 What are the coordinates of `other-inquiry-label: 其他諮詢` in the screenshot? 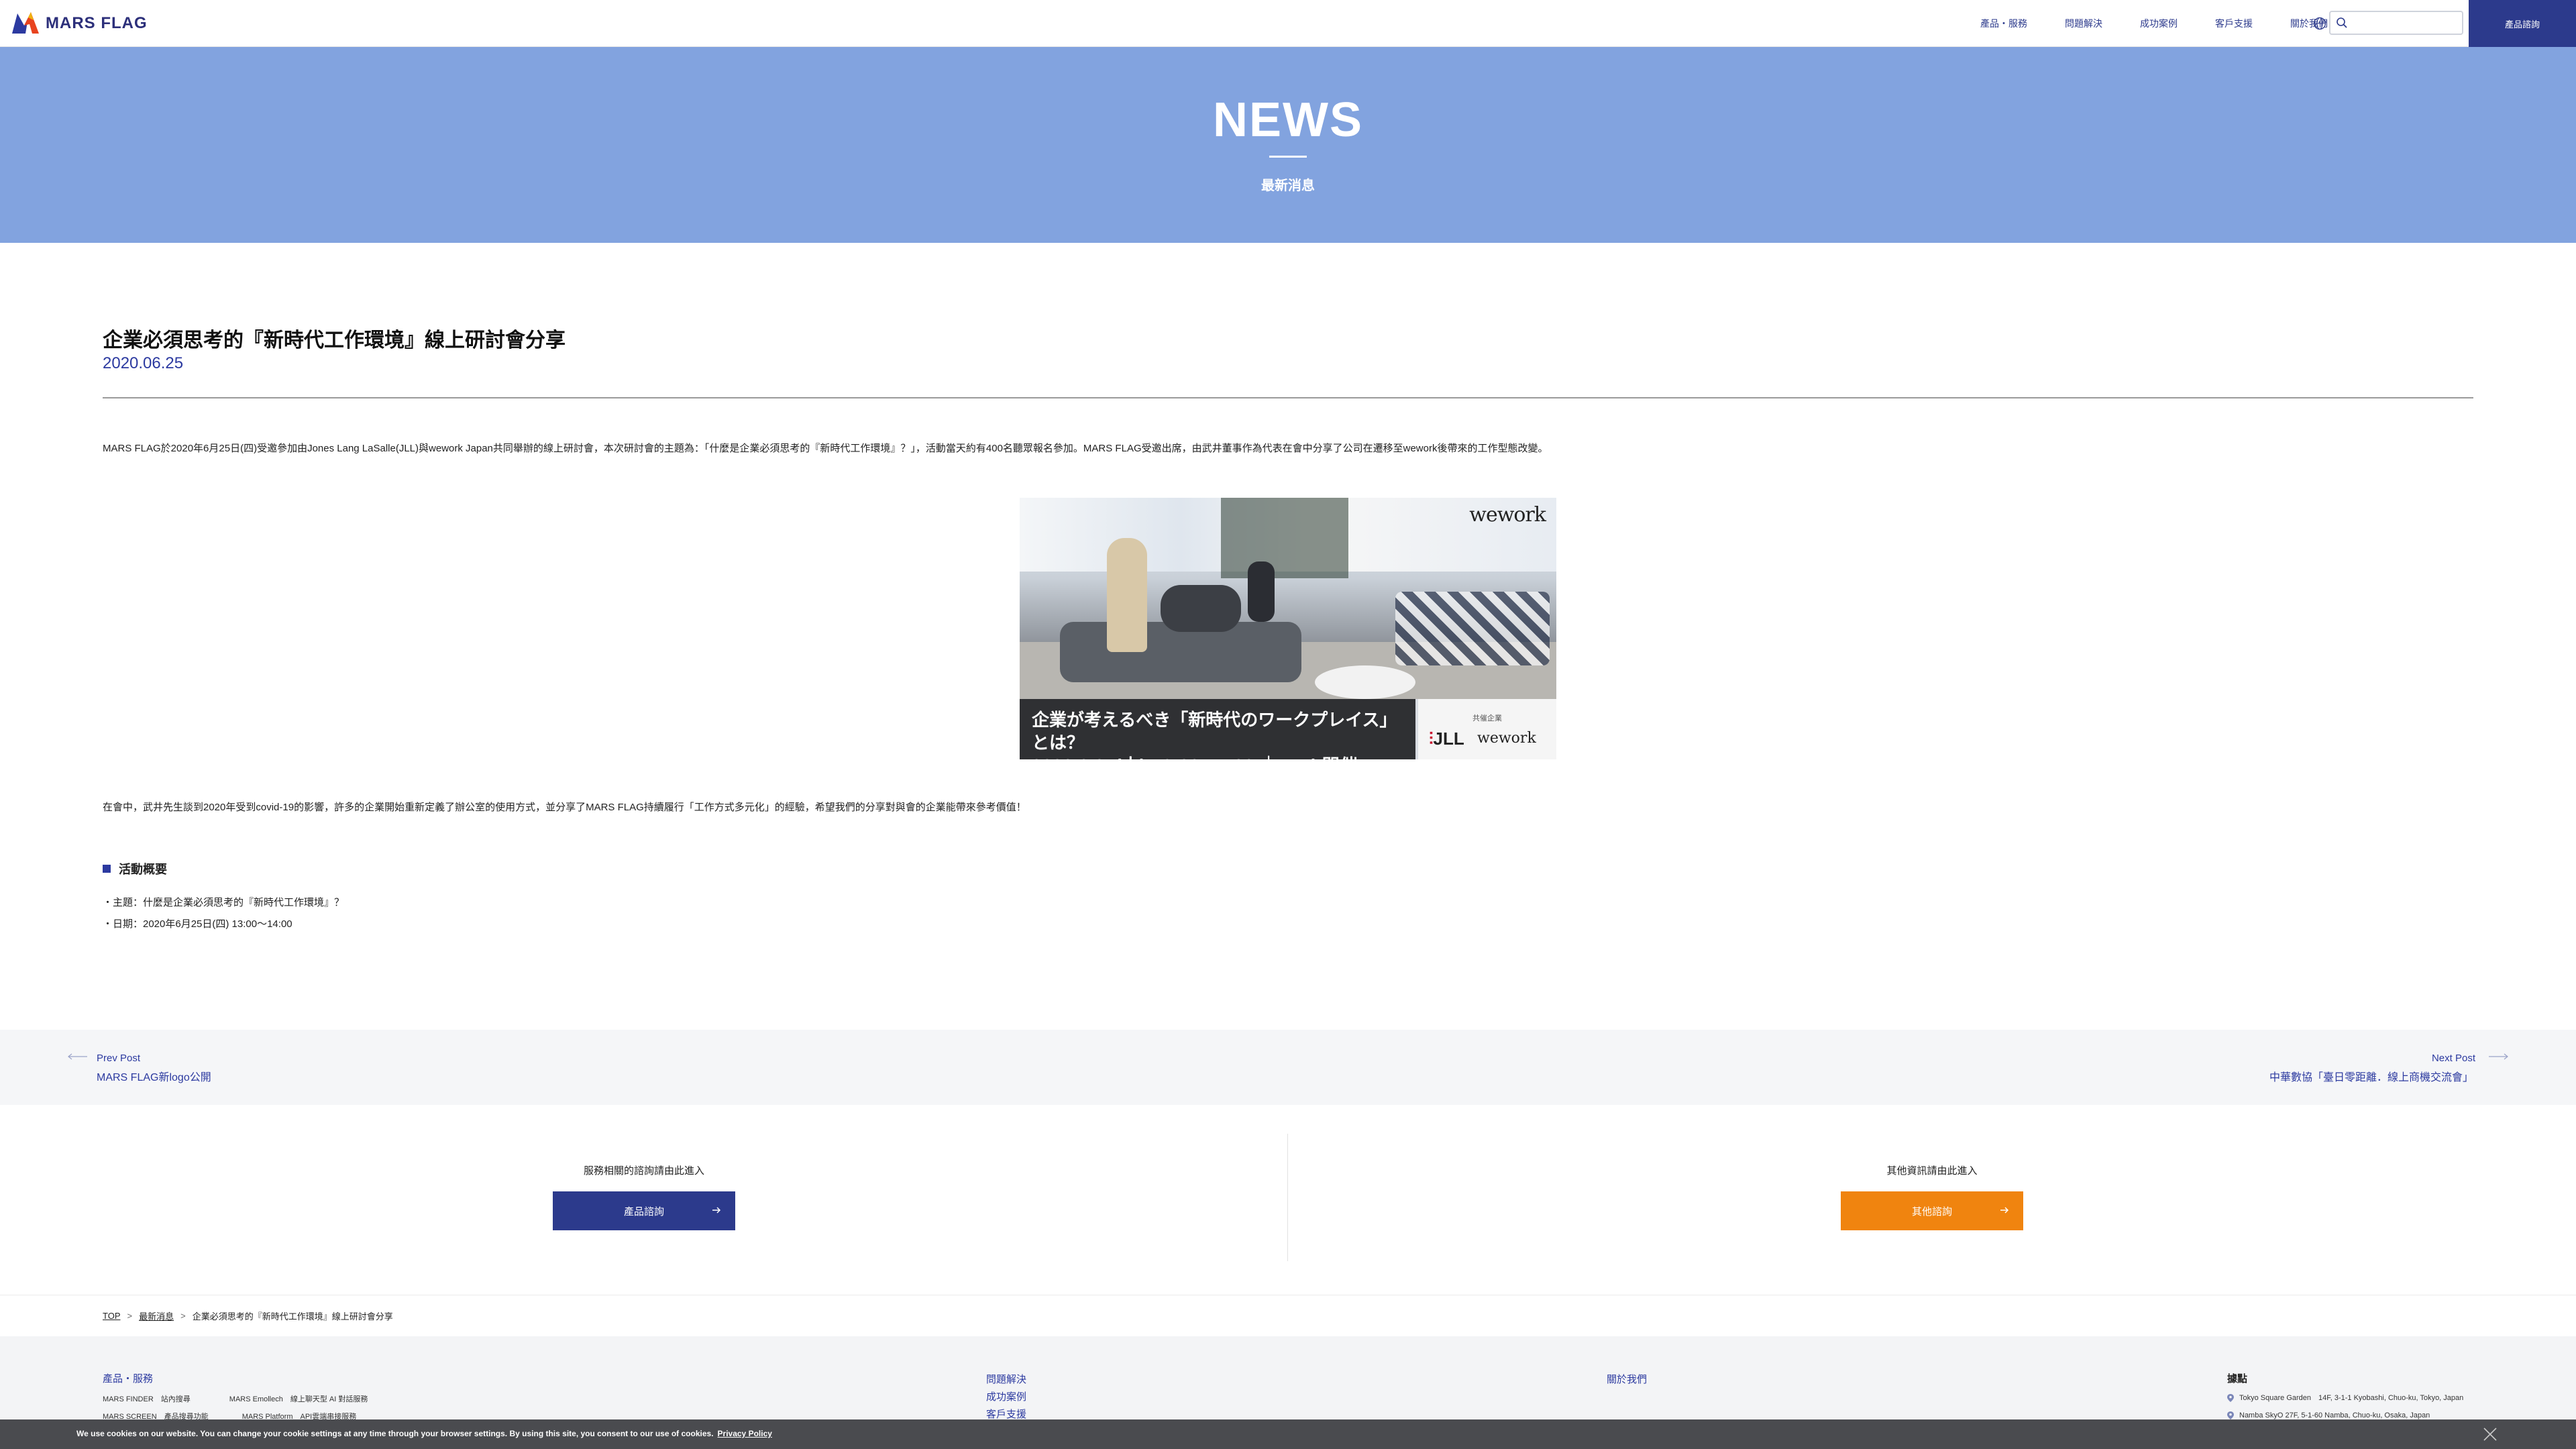 It's located at (1931, 1211).